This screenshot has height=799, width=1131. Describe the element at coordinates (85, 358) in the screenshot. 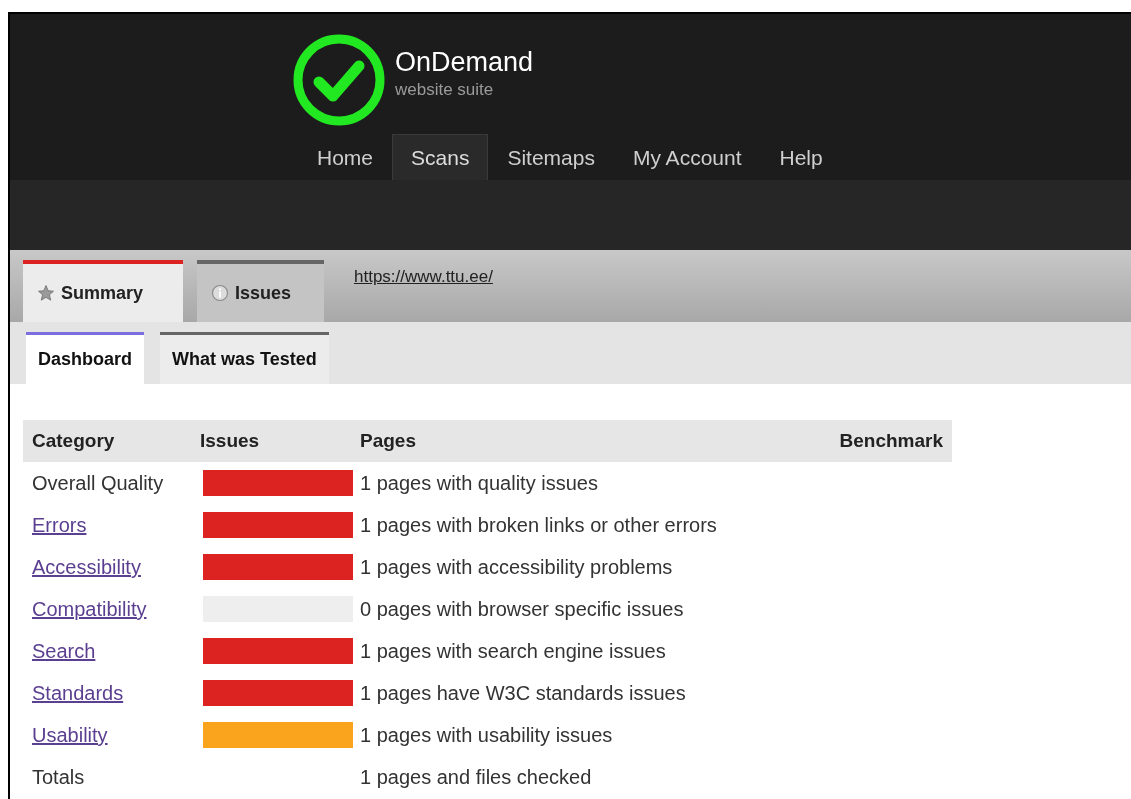

I see `sub-tab: Dashboard` at that location.